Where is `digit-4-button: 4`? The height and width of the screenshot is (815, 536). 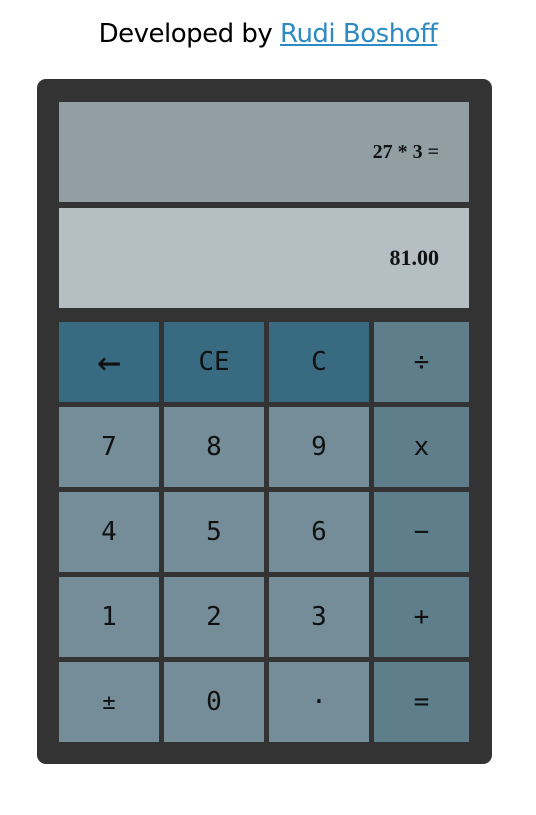
digit-4-button: 4 is located at coordinates (109, 532).